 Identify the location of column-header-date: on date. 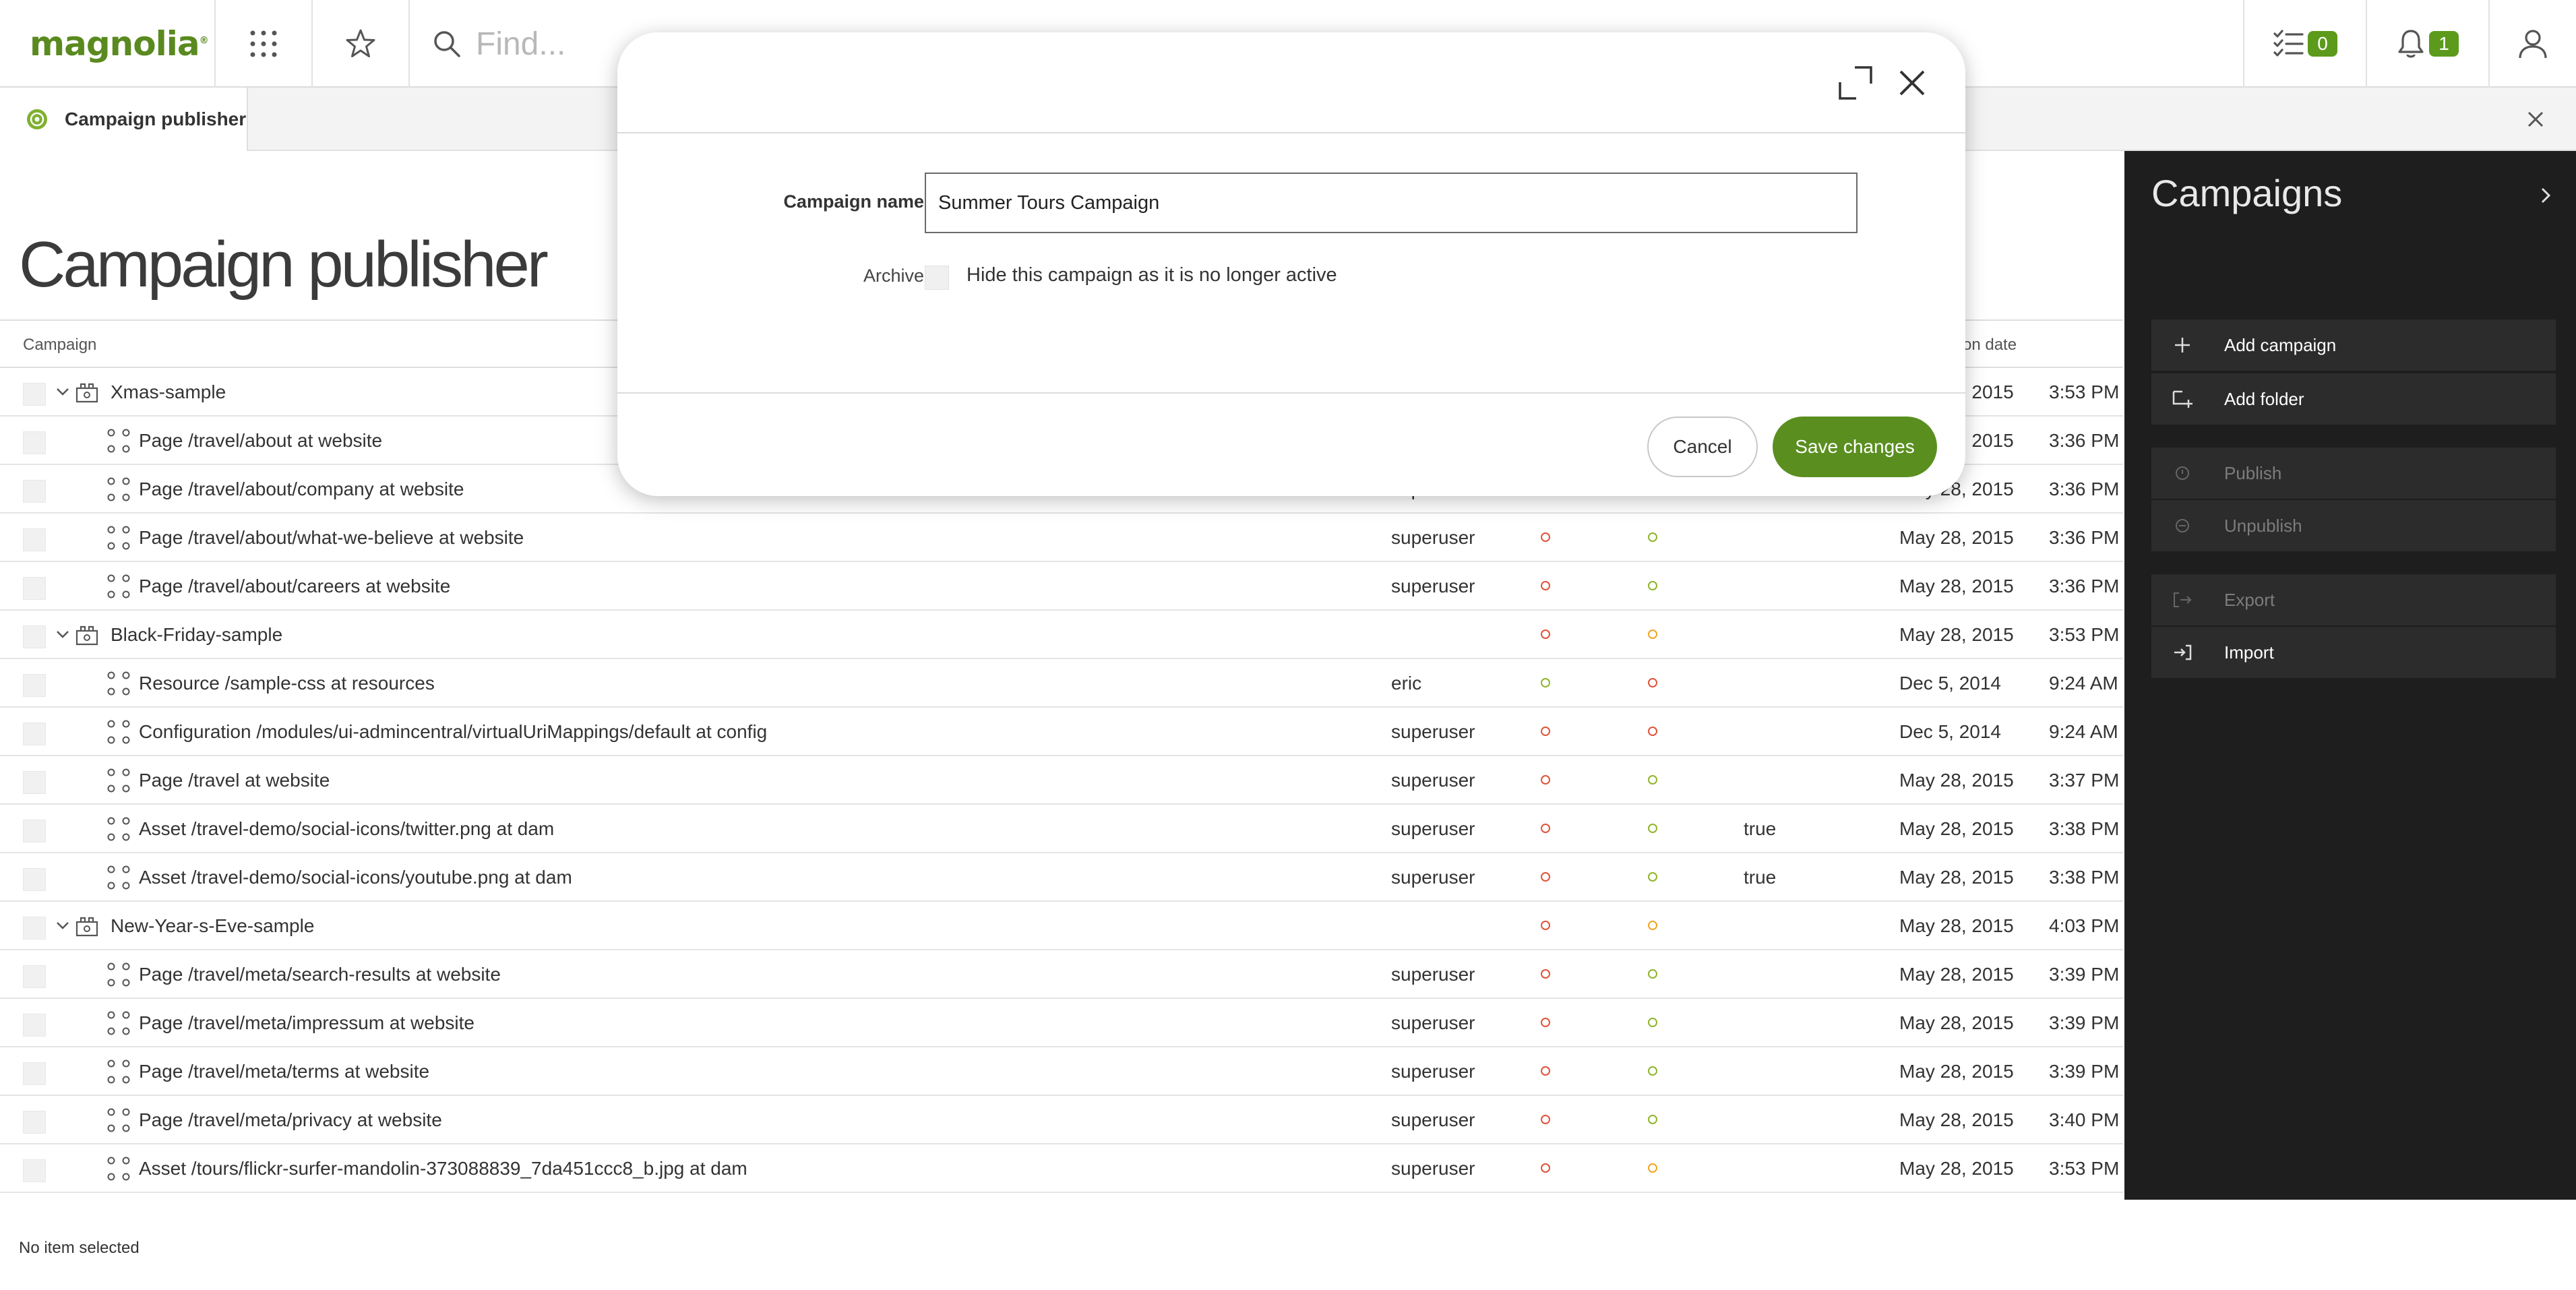
(1990, 345).